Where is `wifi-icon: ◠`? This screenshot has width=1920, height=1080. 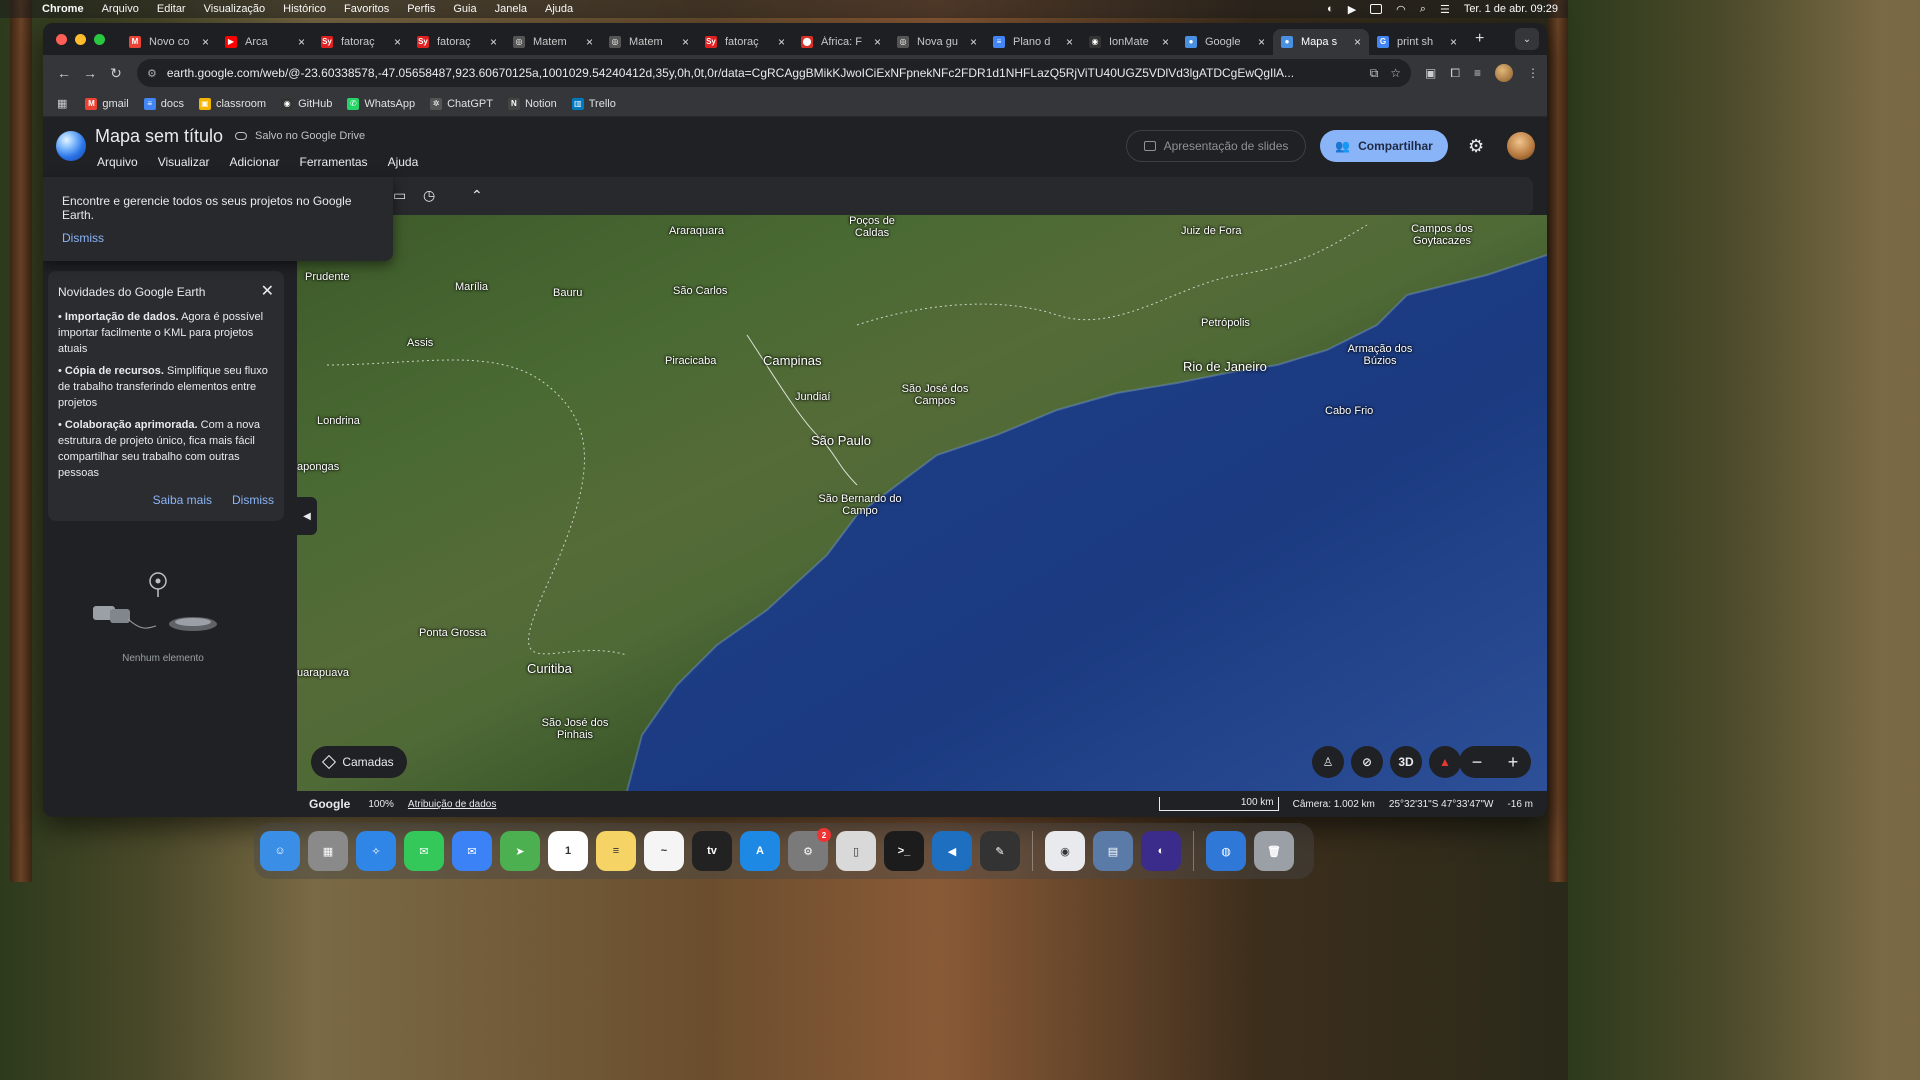
wifi-icon: ◠ is located at coordinates (1401, 9).